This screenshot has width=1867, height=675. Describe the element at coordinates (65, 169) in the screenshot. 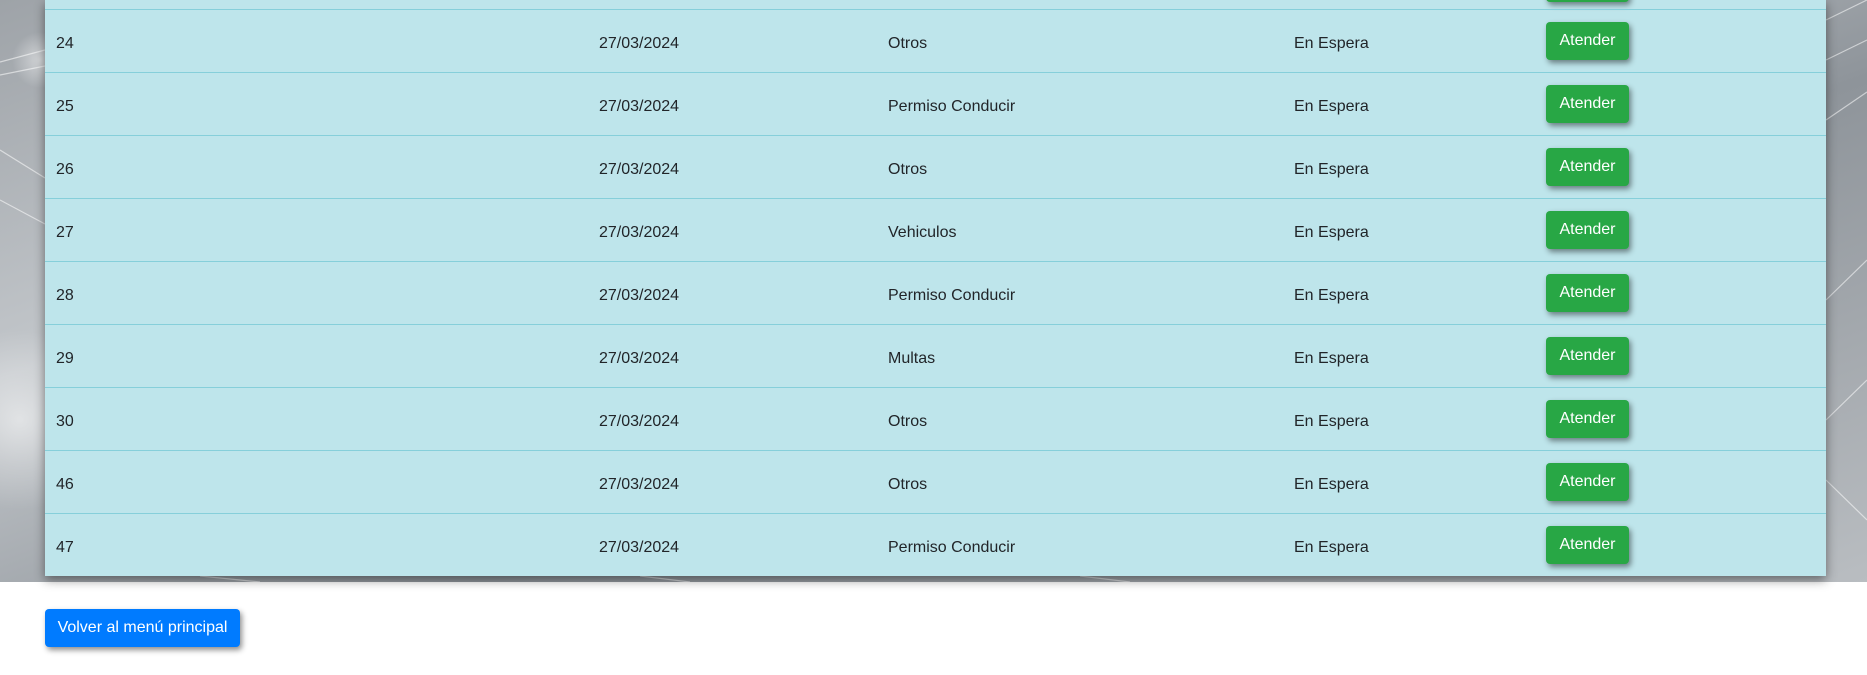

I see `cell-id: 26` at that location.